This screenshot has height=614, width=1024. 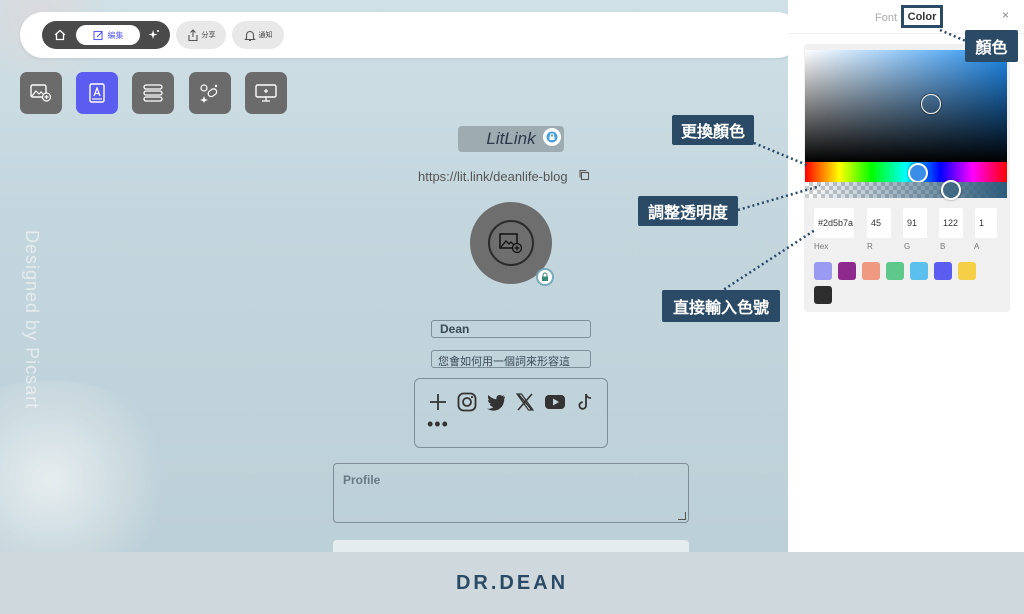 I want to click on youtube-link, so click(x=555, y=402).